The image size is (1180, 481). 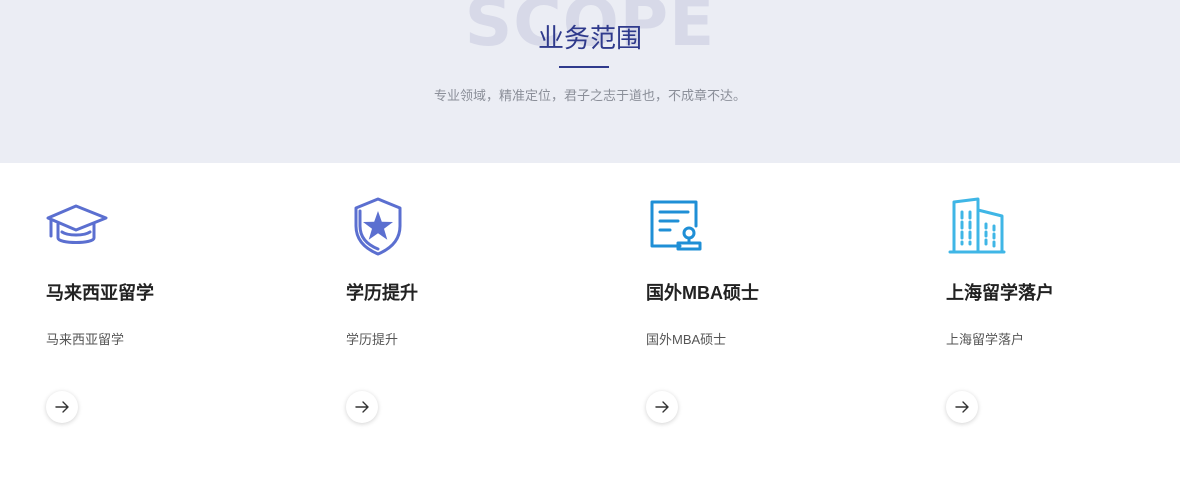 What do you see at coordinates (1063, 322) in the screenshot?
I see `service-card-shanghai-hukou: 上海留学落户 上海留学落户` at bounding box center [1063, 322].